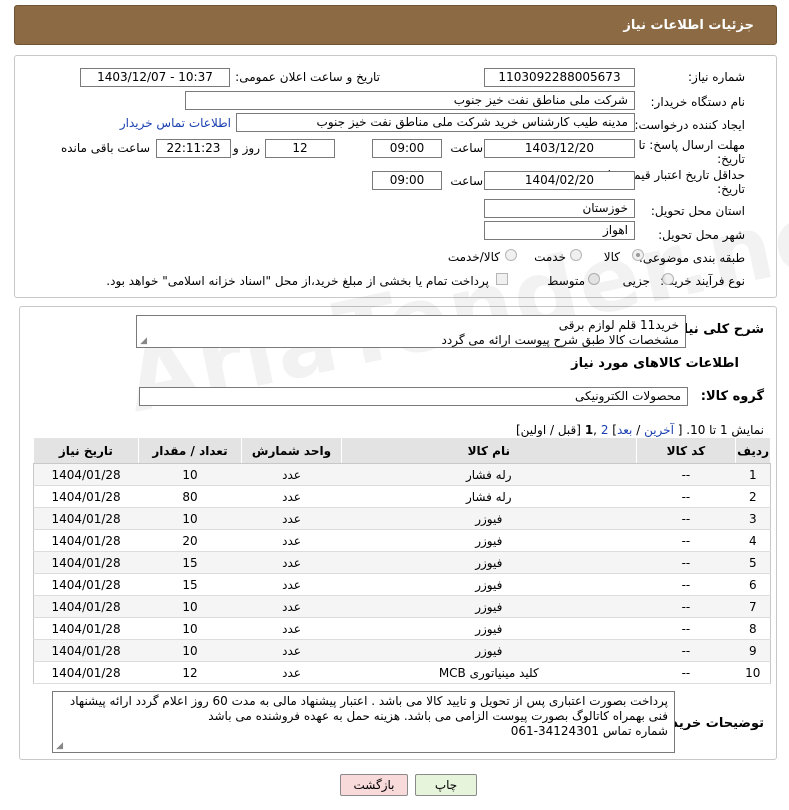 The image size is (789, 810). I want to click on reply-deadline-label-2: تاریخ:, so click(731, 159).